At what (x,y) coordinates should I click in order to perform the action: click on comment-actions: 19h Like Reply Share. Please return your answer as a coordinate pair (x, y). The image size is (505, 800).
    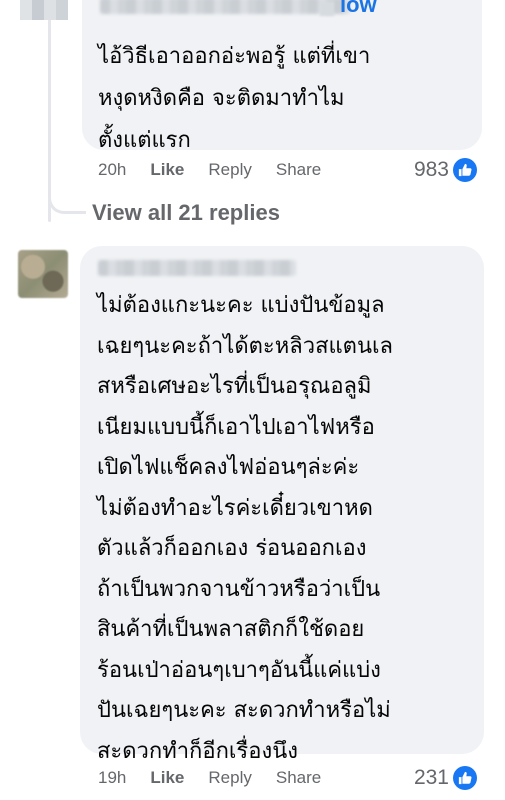
    Looking at the image, I should click on (221, 778).